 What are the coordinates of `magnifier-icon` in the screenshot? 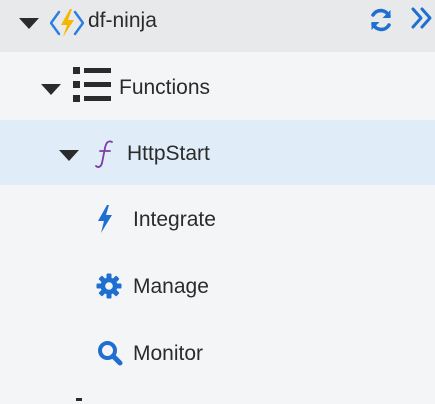 It's located at (110, 355).